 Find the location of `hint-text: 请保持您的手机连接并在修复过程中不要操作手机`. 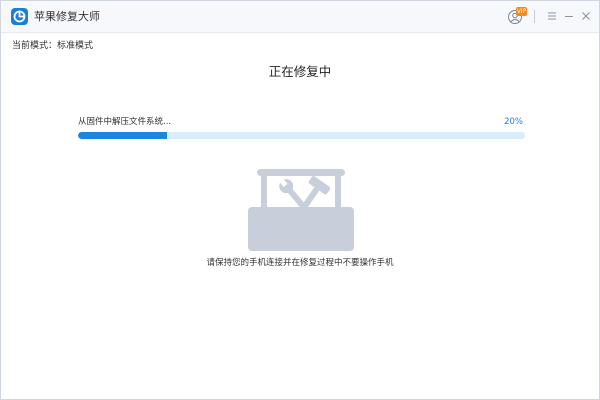

hint-text: 请保持您的手机连接并在修复过程中不要操作手机 is located at coordinates (300, 263).